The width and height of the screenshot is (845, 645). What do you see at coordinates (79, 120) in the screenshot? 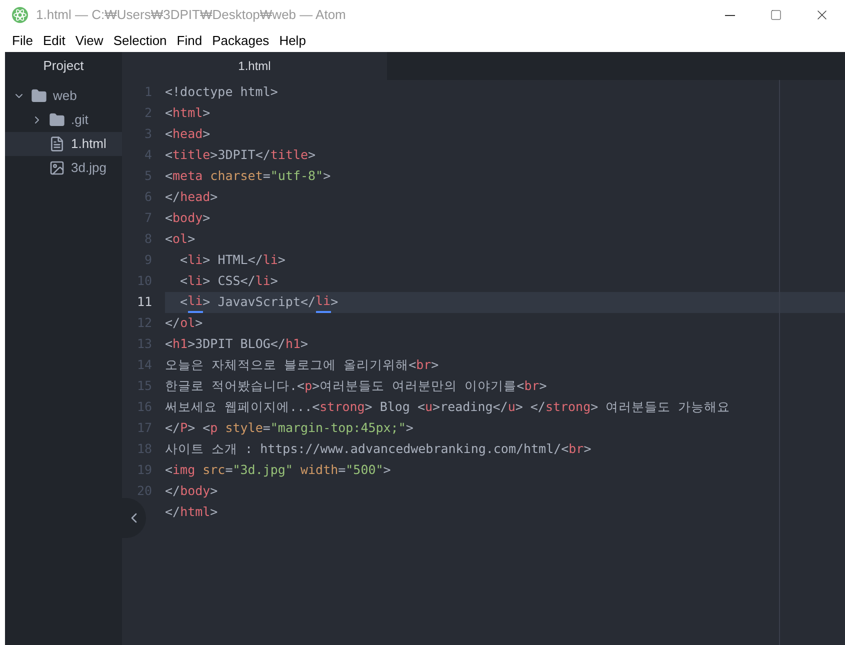
I see `tree-item-label: .git` at bounding box center [79, 120].